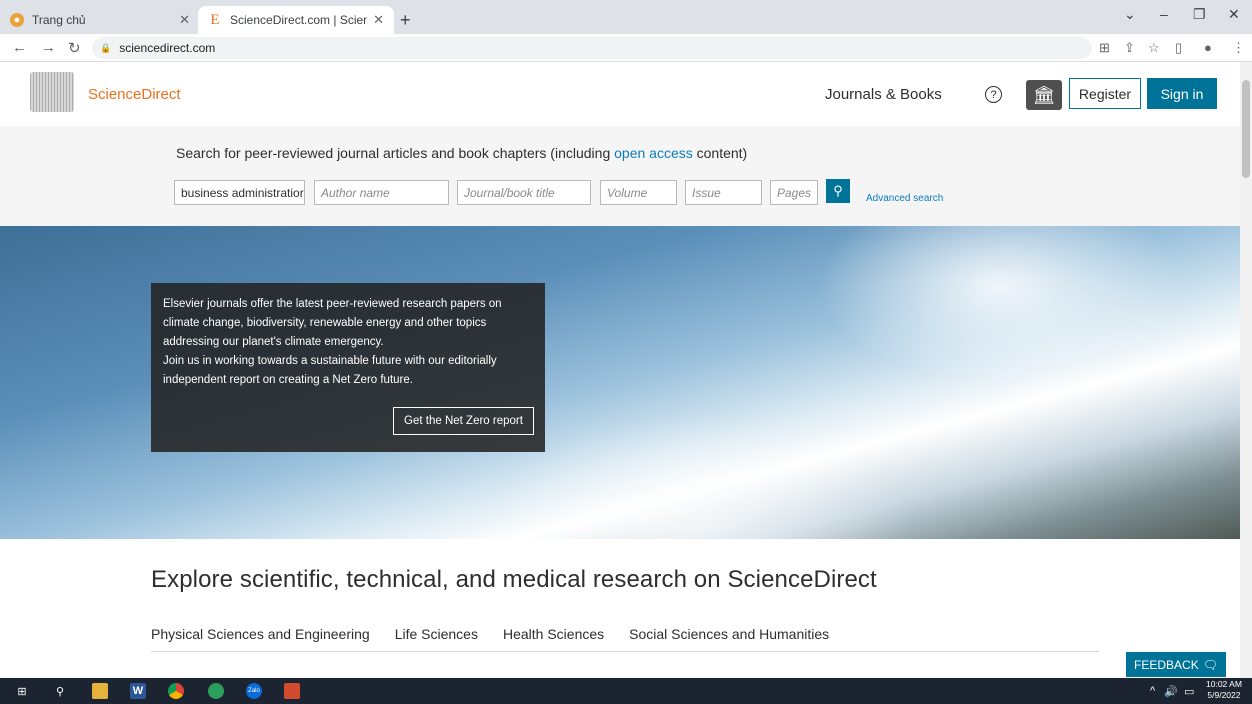 Image resolution: width=1252 pixels, height=704 pixels. I want to click on category-divider, so click(625, 651).